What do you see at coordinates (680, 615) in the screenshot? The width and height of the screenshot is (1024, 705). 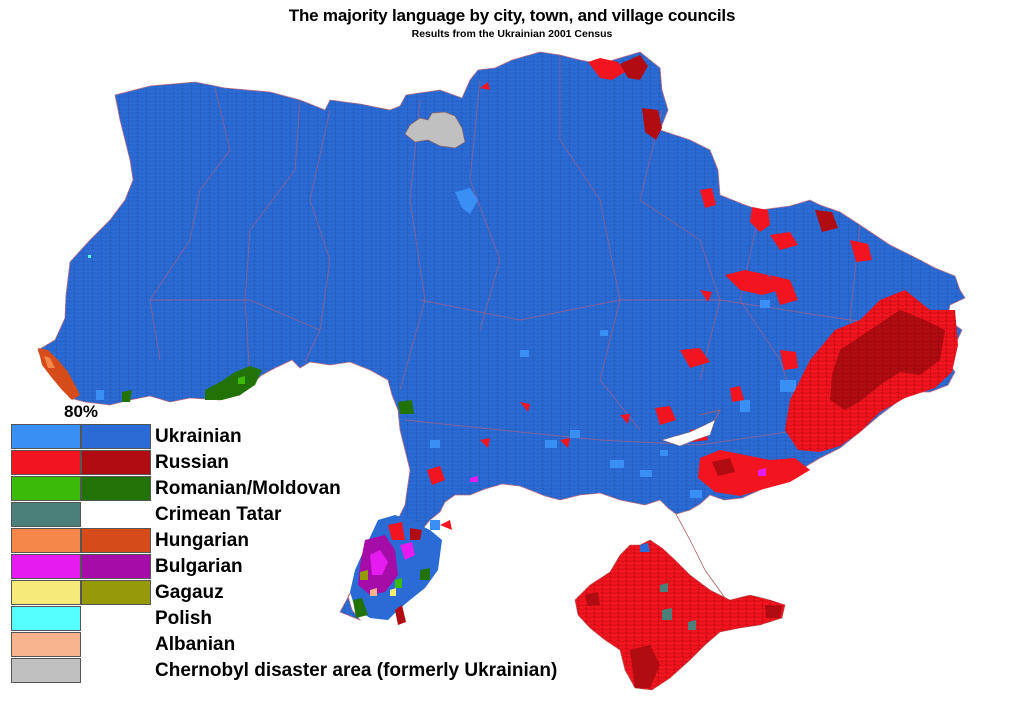 I see `crimea` at bounding box center [680, 615].